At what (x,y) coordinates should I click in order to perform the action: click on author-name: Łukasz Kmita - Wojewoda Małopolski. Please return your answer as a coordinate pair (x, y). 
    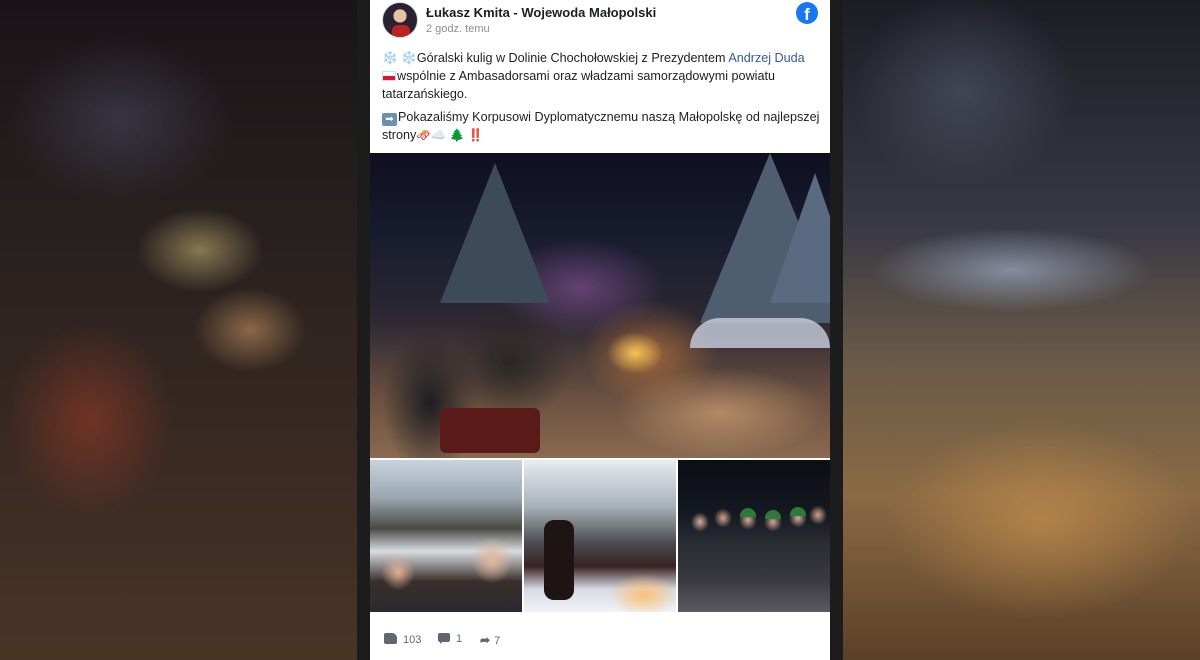
    Looking at the image, I should click on (541, 12).